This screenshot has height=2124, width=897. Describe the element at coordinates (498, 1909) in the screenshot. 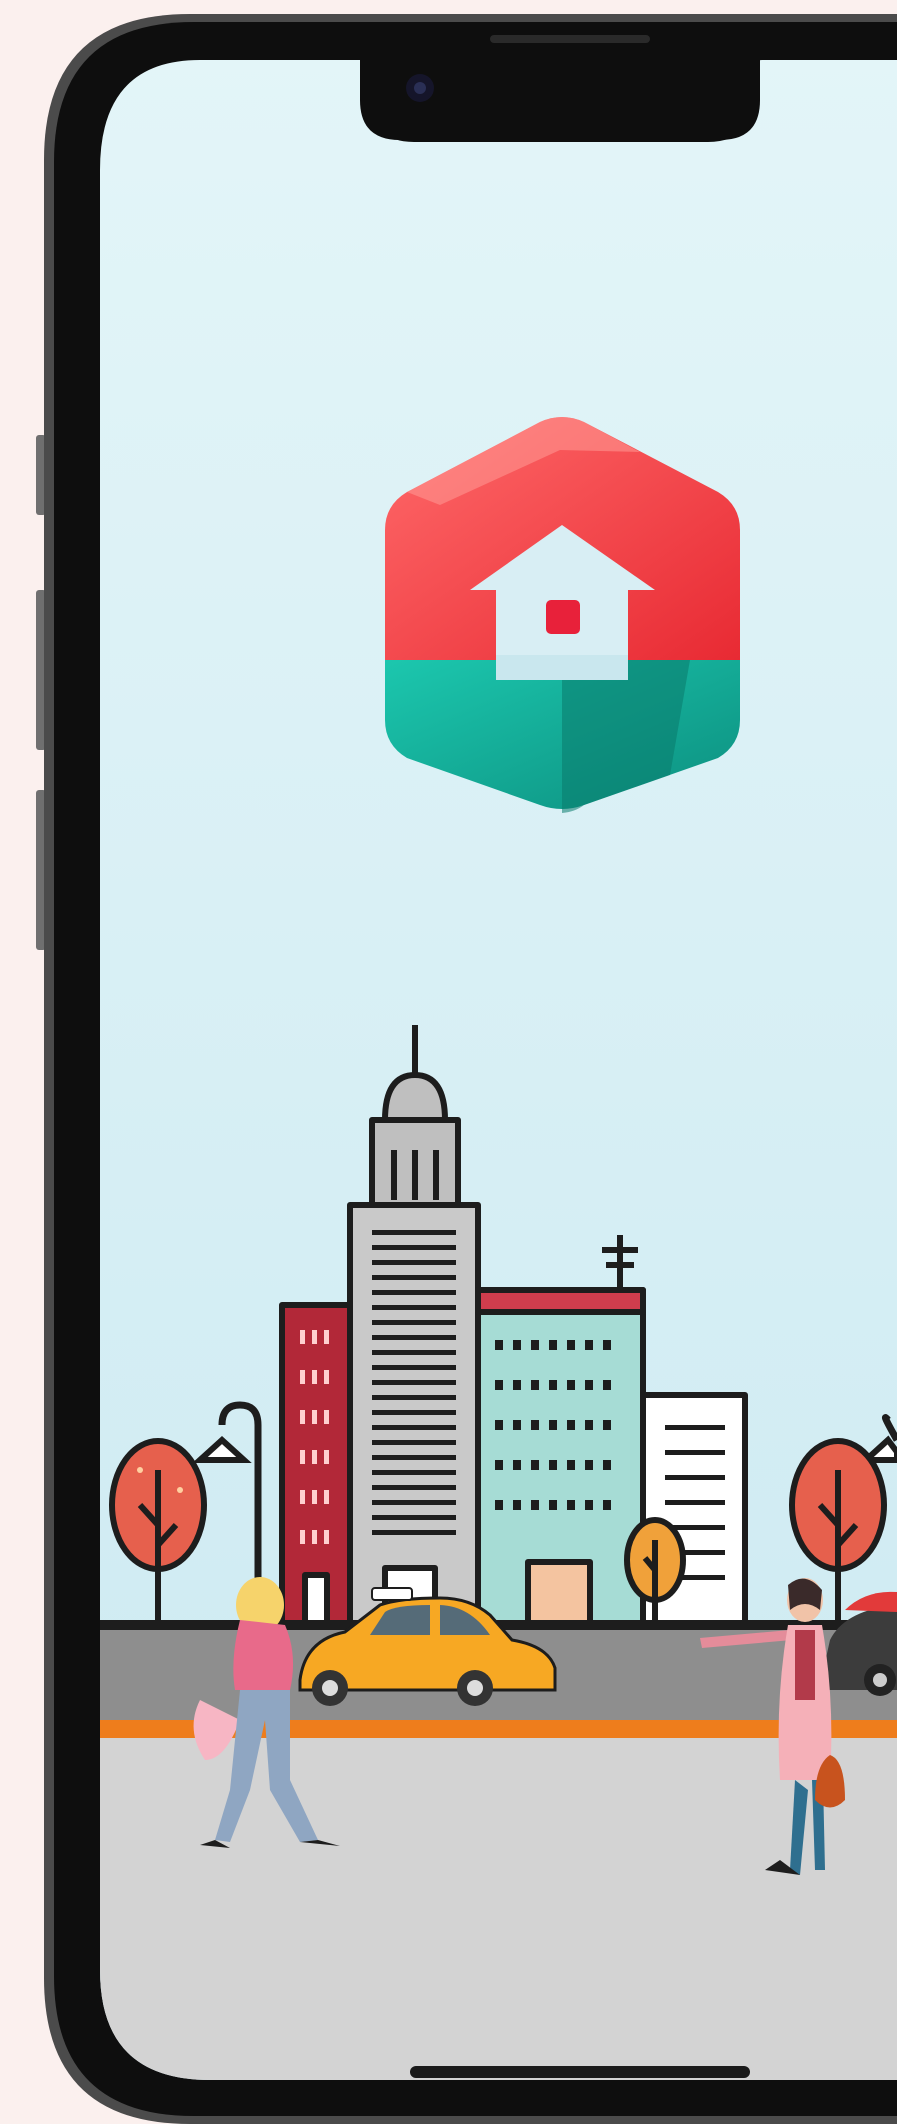

I see `sidewalk` at that location.